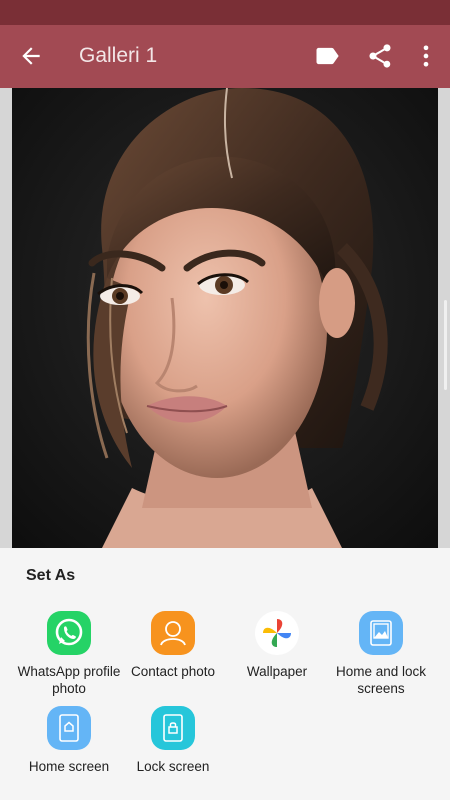 The height and width of the screenshot is (800, 450). I want to click on home-lock-screens-icon, so click(381, 633).